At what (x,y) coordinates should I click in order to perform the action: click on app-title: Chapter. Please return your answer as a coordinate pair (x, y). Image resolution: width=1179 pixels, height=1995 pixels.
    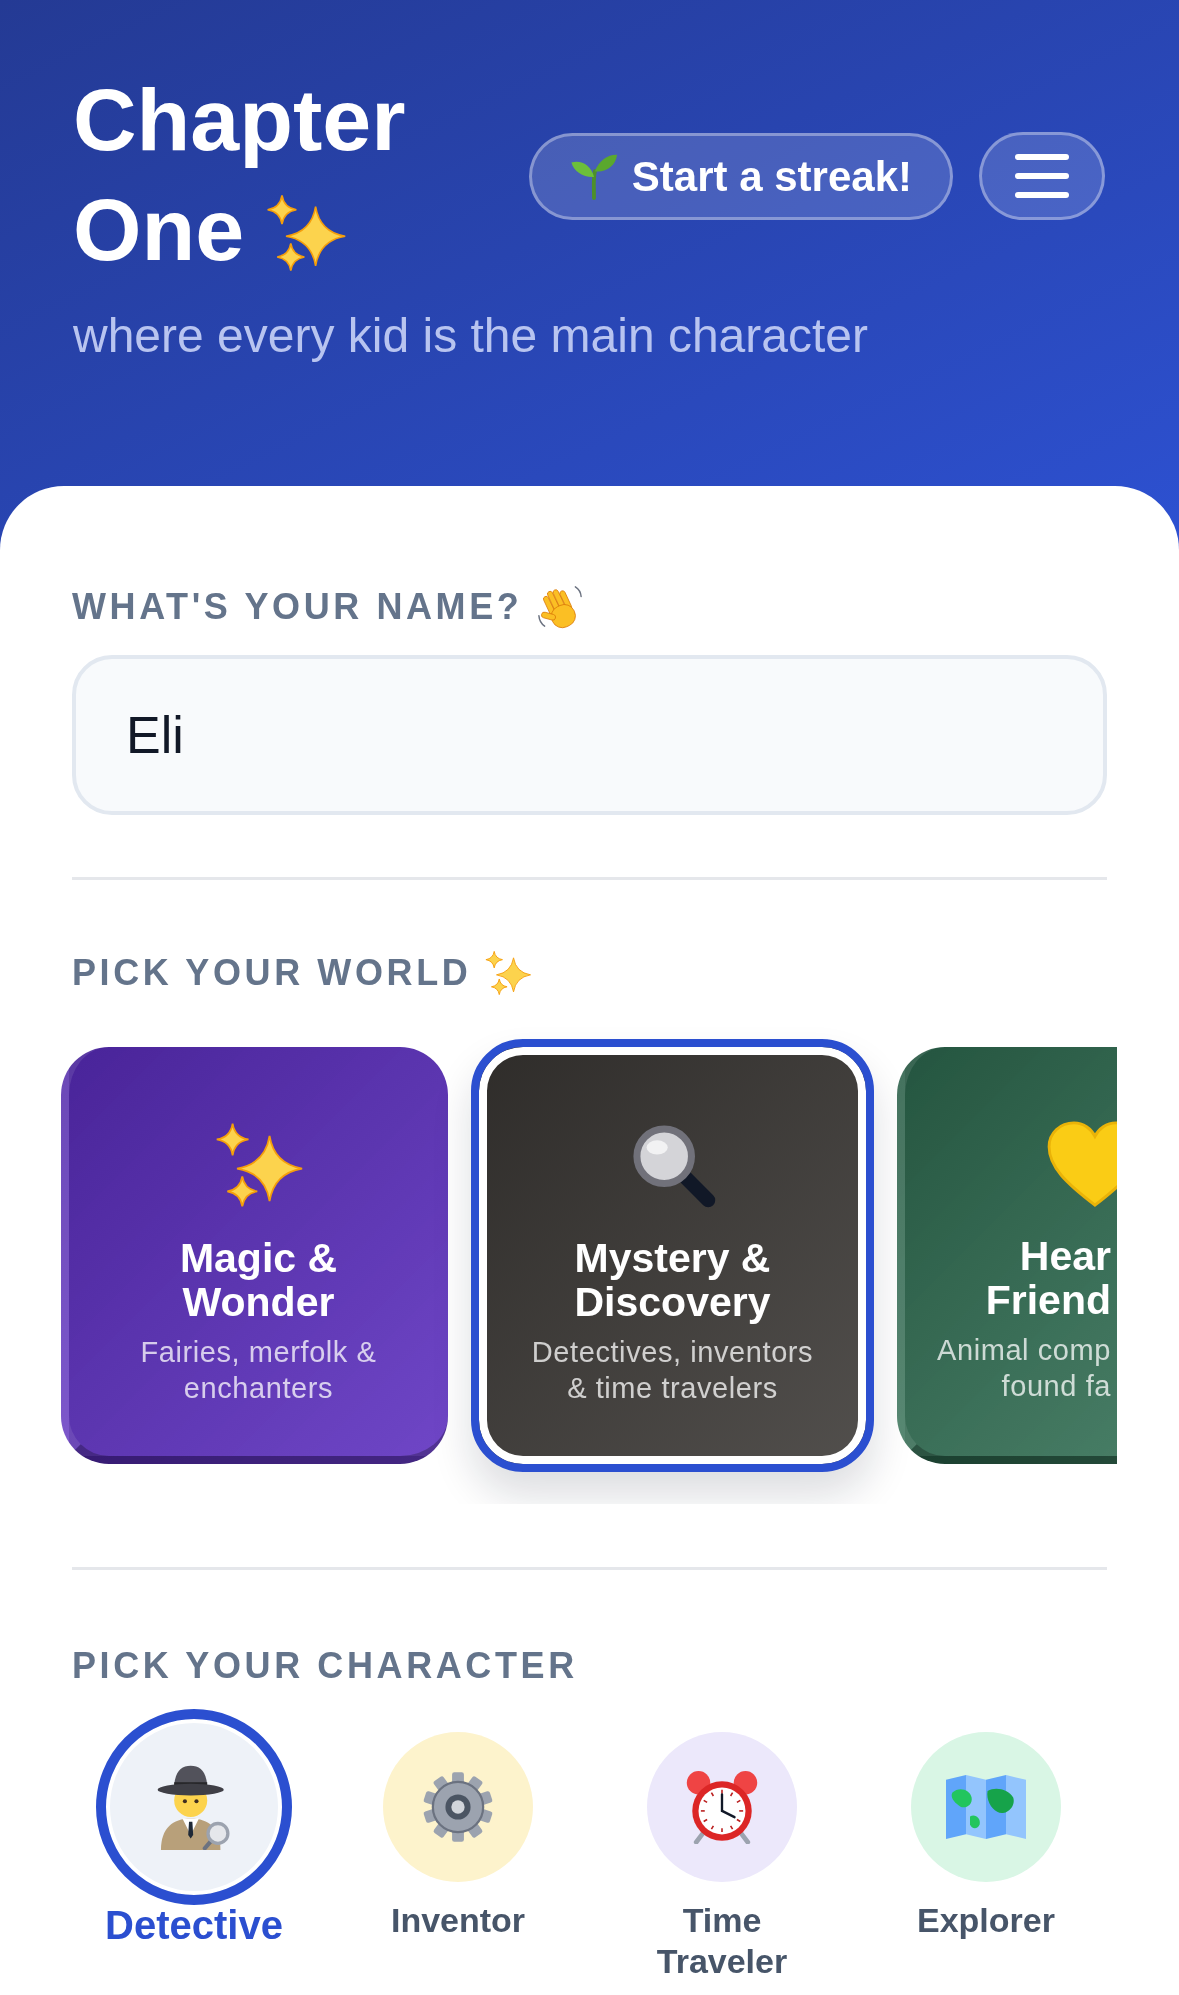
    Looking at the image, I should click on (239, 120).